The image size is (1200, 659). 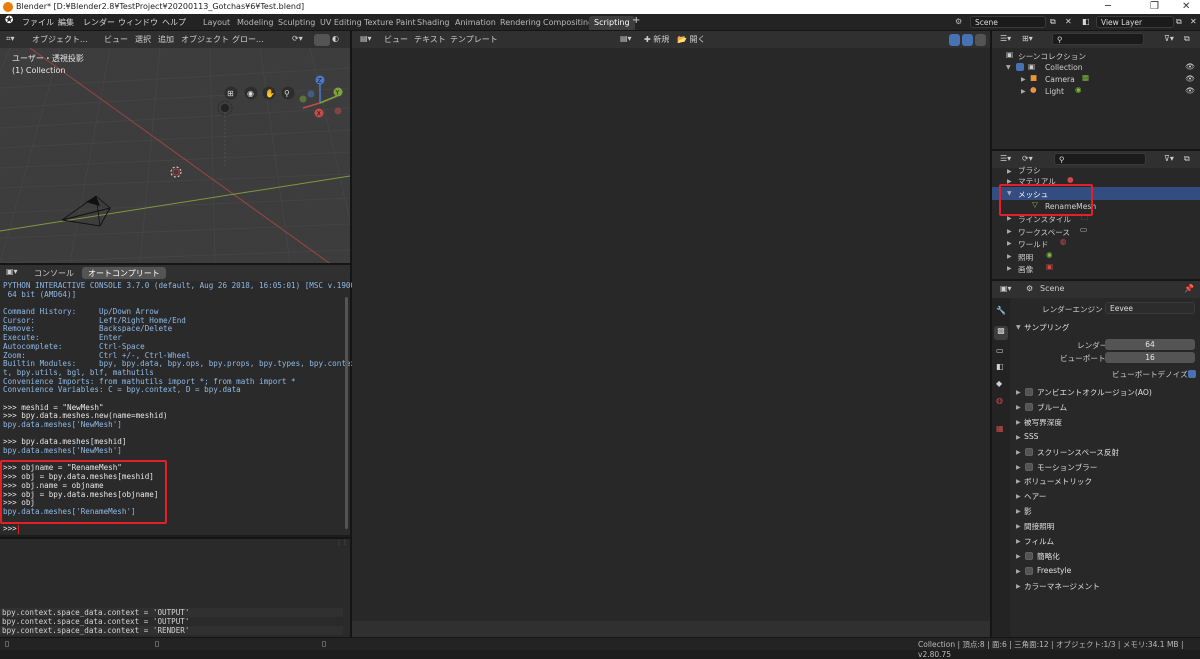 What do you see at coordinates (9, 20) in the screenshot?
I see `blender-menu-icon: ✪` at bounding box center [9, 20].